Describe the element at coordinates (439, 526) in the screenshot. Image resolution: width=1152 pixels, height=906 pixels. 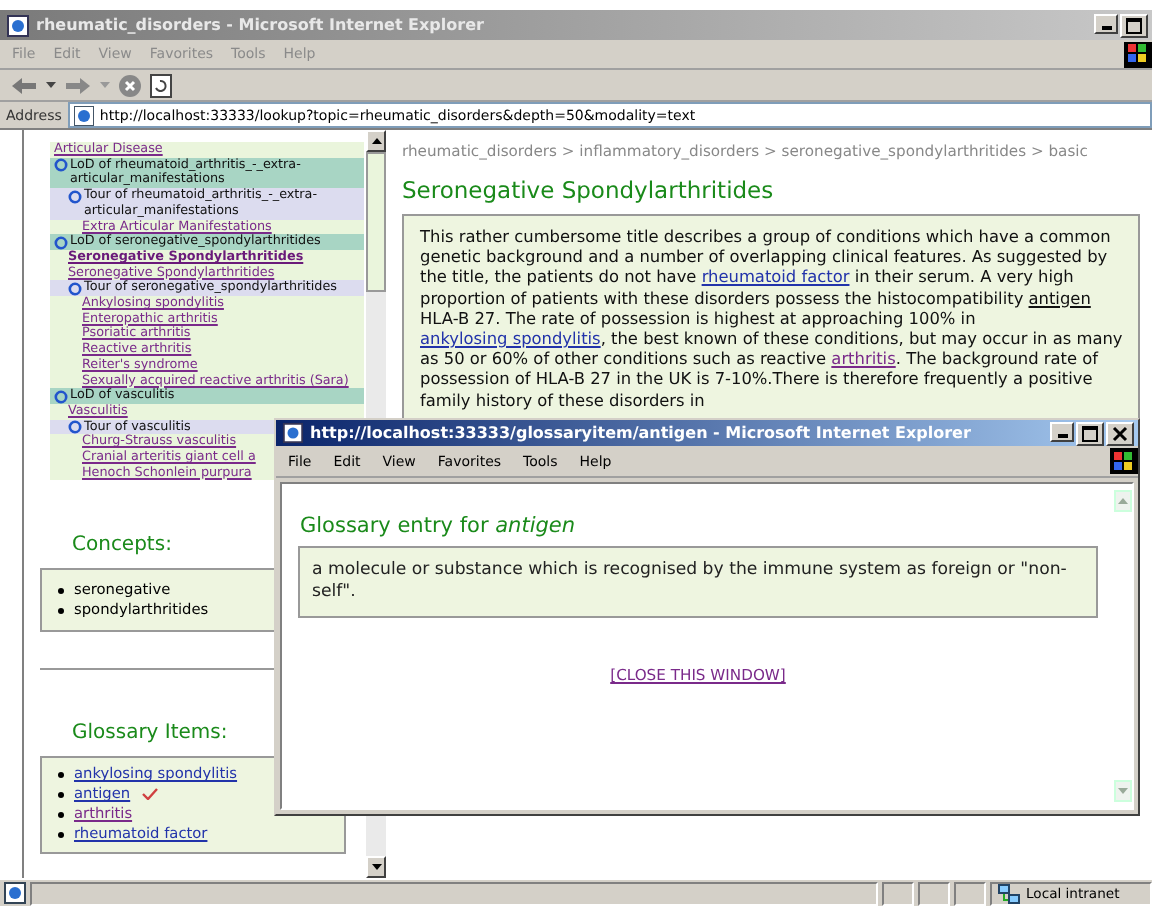
I see `glossary-entry-heading: Glossary entry for antigen` at that location.